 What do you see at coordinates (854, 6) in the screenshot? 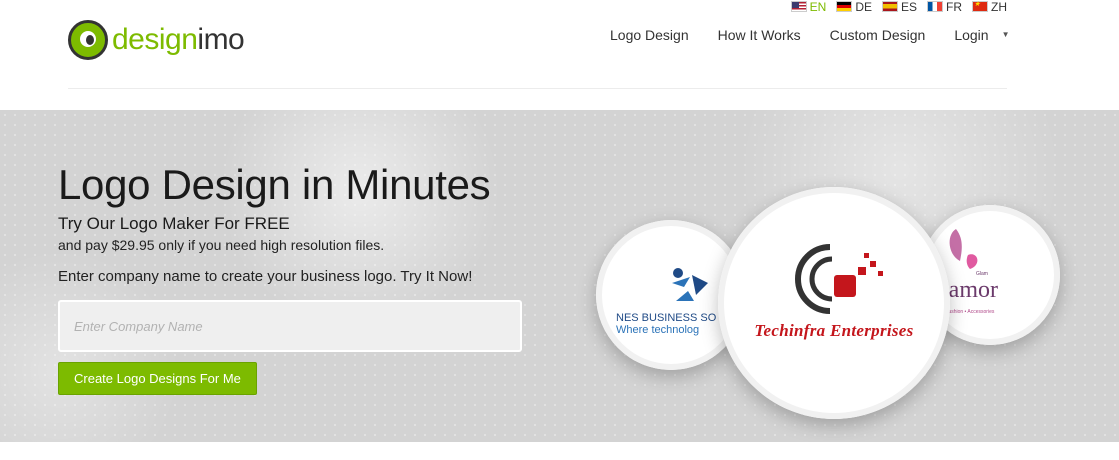
I see `lang-de: DE` at bounding box center [854, 6].